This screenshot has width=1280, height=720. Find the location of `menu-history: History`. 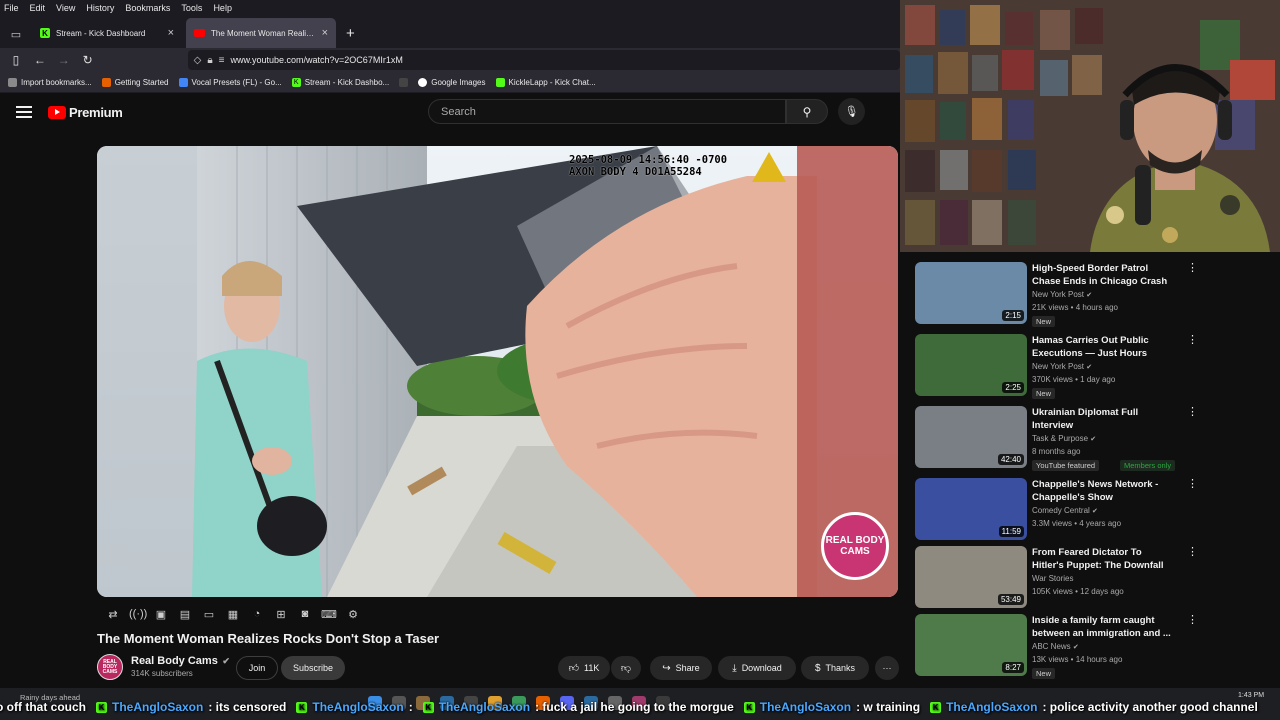

menu-history: History is located at coordinates (100, 8).